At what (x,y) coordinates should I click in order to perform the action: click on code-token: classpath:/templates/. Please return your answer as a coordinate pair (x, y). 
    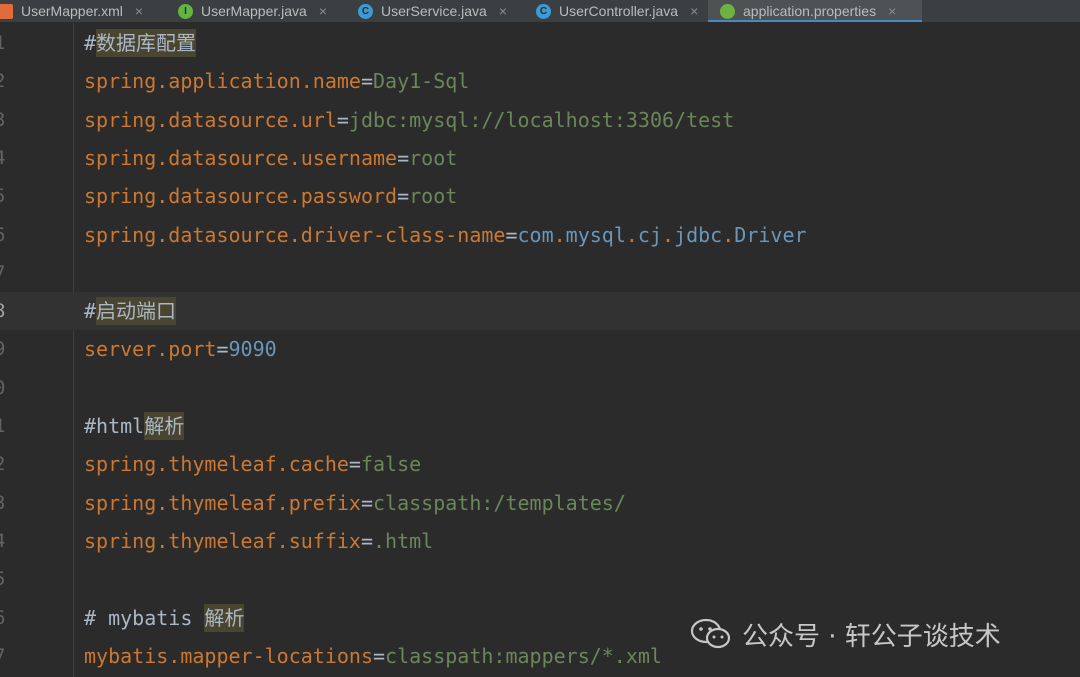
    Looking at the image, I should click on (499, 502).